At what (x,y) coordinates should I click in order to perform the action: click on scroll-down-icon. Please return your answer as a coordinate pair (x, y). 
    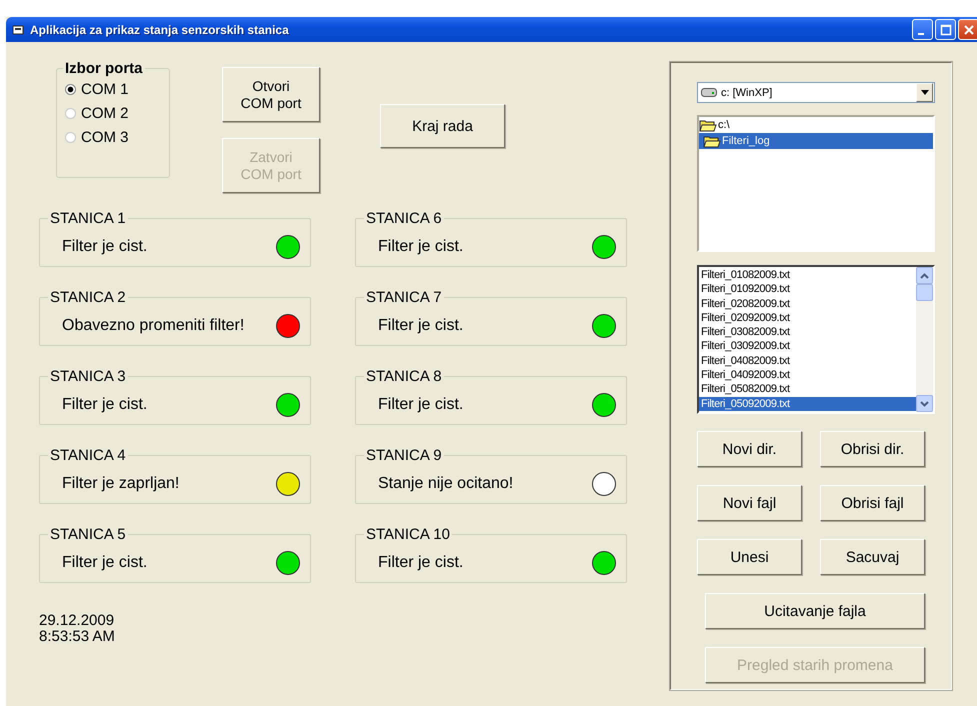
    Looking at the image, I should click on (924, 403).